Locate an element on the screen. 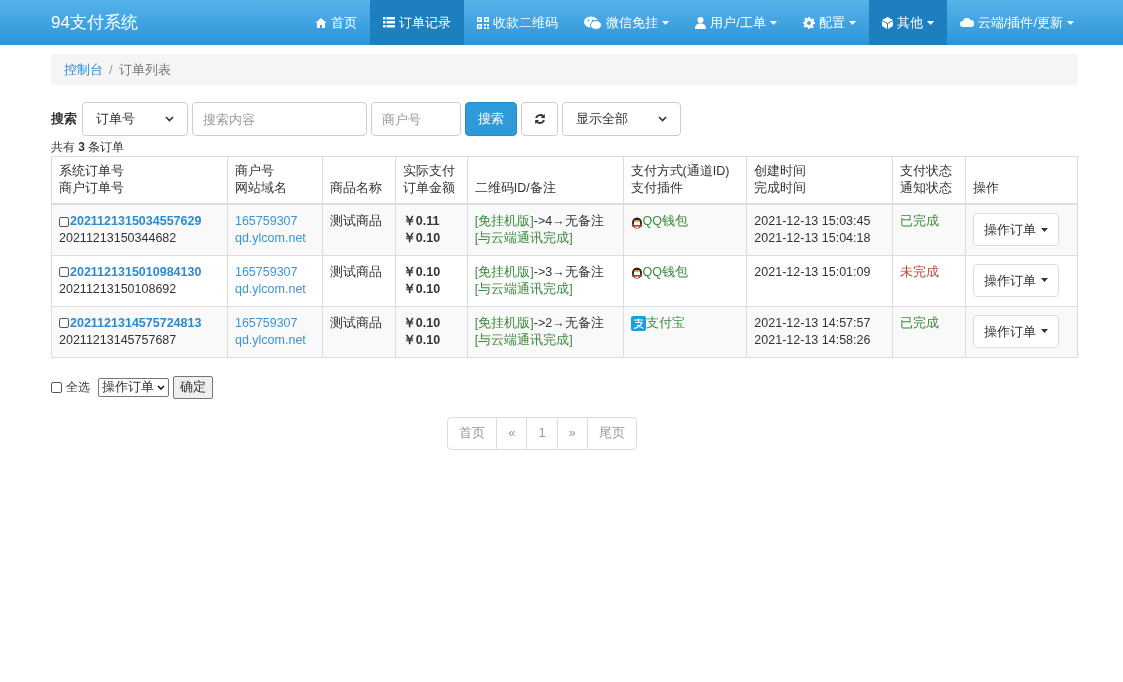 This screenshot has height=682, width=1123. pagination-link: » is located at coordinates (572, 433).